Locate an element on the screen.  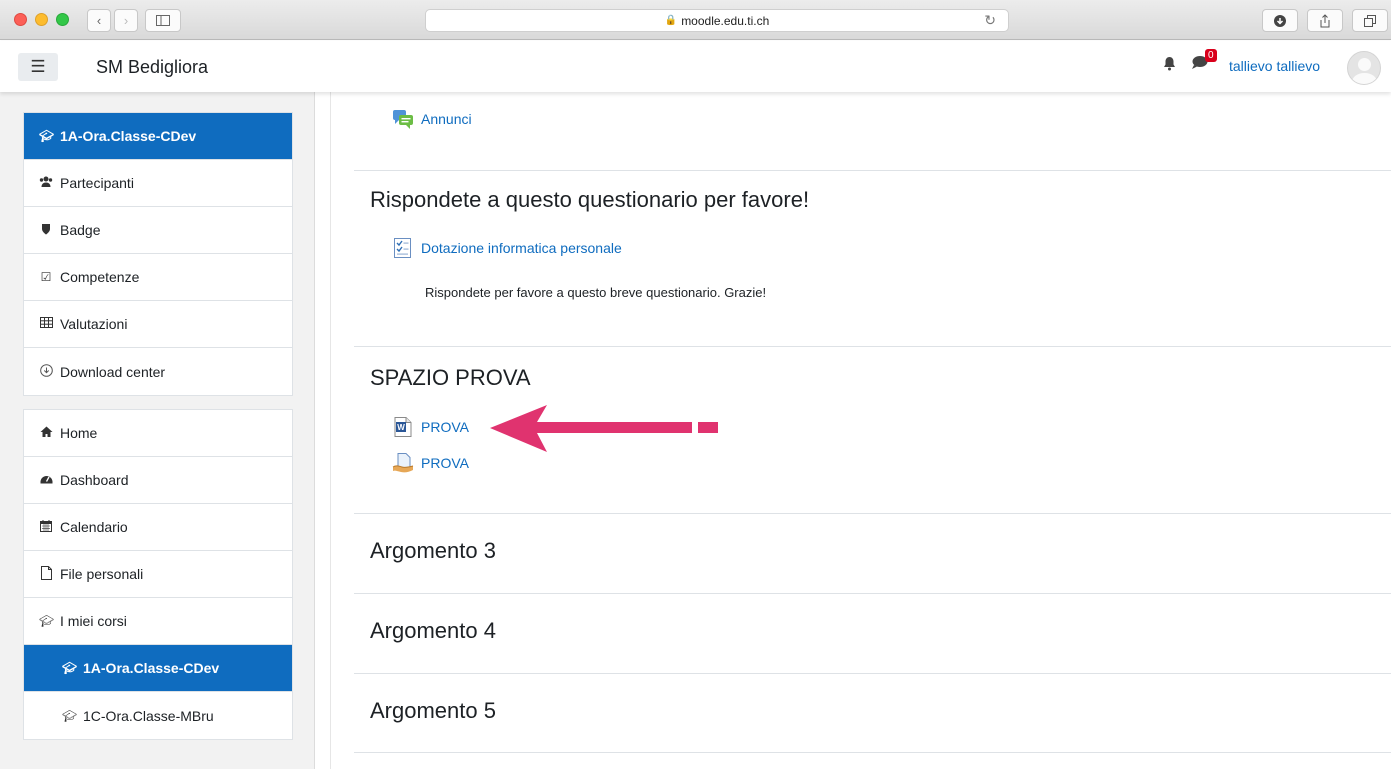
section-argomento-3: Argomento 3 is located at coordinates (872, 554).